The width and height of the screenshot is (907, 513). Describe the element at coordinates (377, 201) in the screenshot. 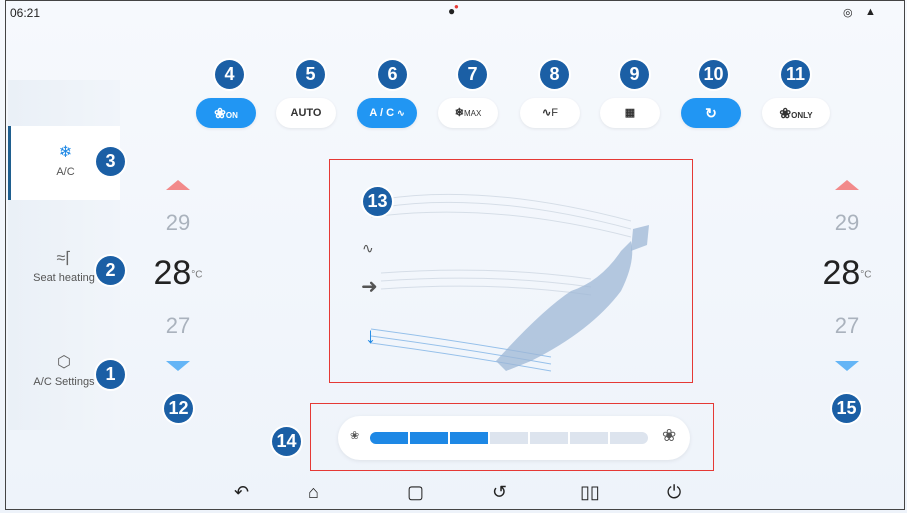

I see `badge-13: 13` at that location.